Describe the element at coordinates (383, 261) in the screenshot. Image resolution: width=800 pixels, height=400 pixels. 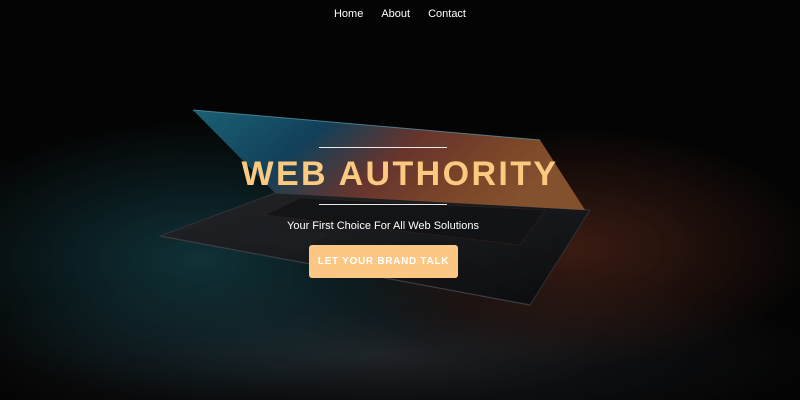
I see `cta-button: LET YOUR BRAND TALK` at that location.